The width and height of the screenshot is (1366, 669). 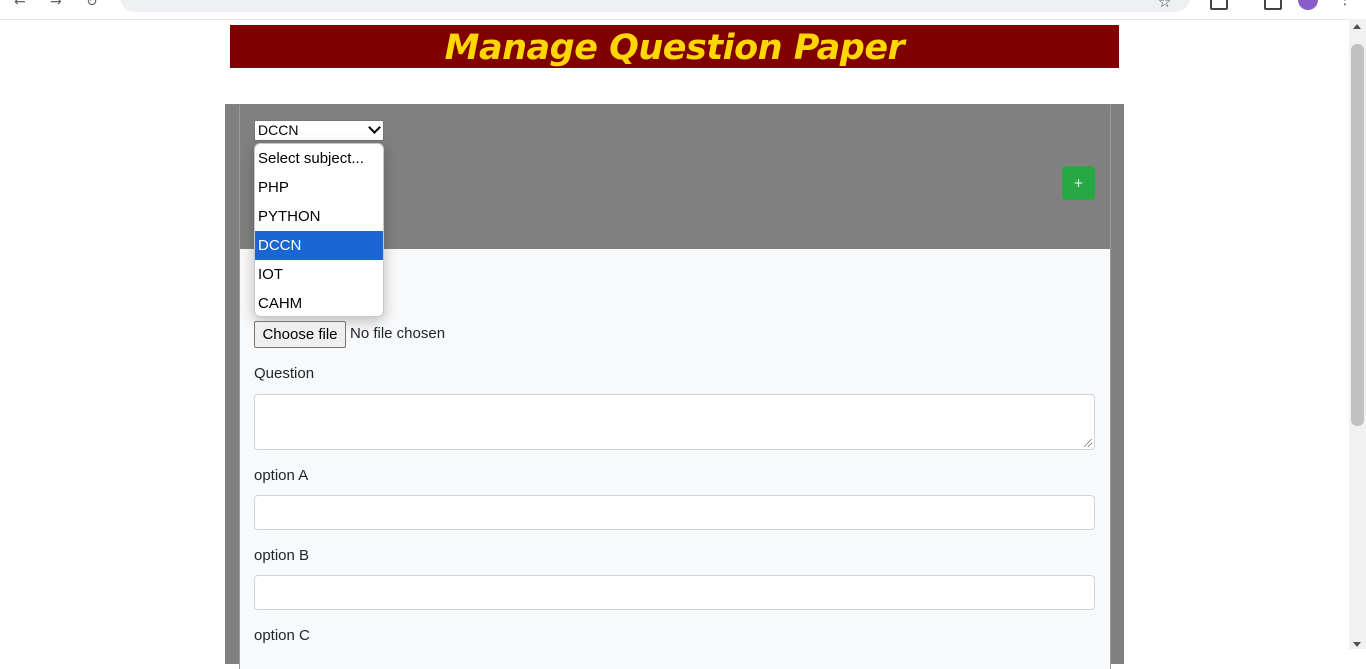 What do you see at coordinates (674, 592) in the screenshot?
I see `option-b-input` at bounding box center [674, 592].